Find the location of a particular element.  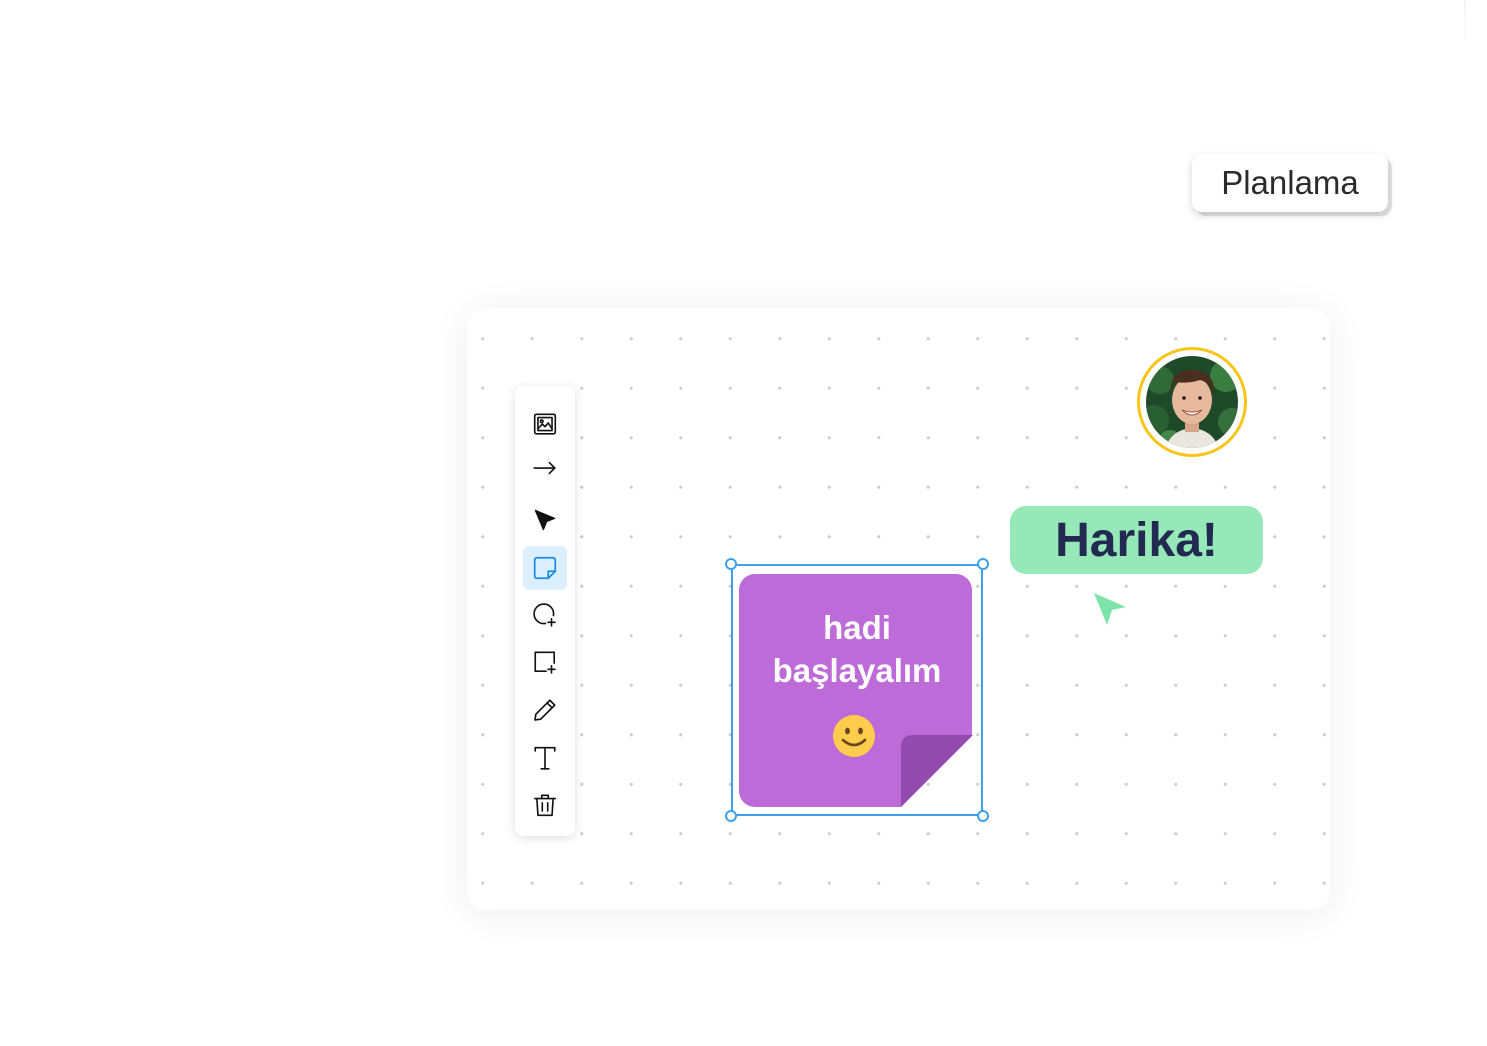

user-avatar is located at coordinates (1192, 402).